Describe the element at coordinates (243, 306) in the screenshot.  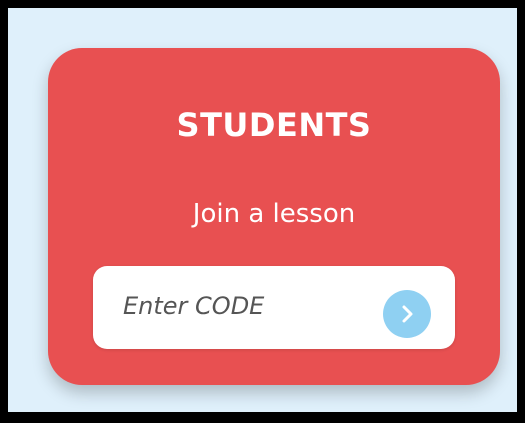
I see `lesson-code-input` at that location.